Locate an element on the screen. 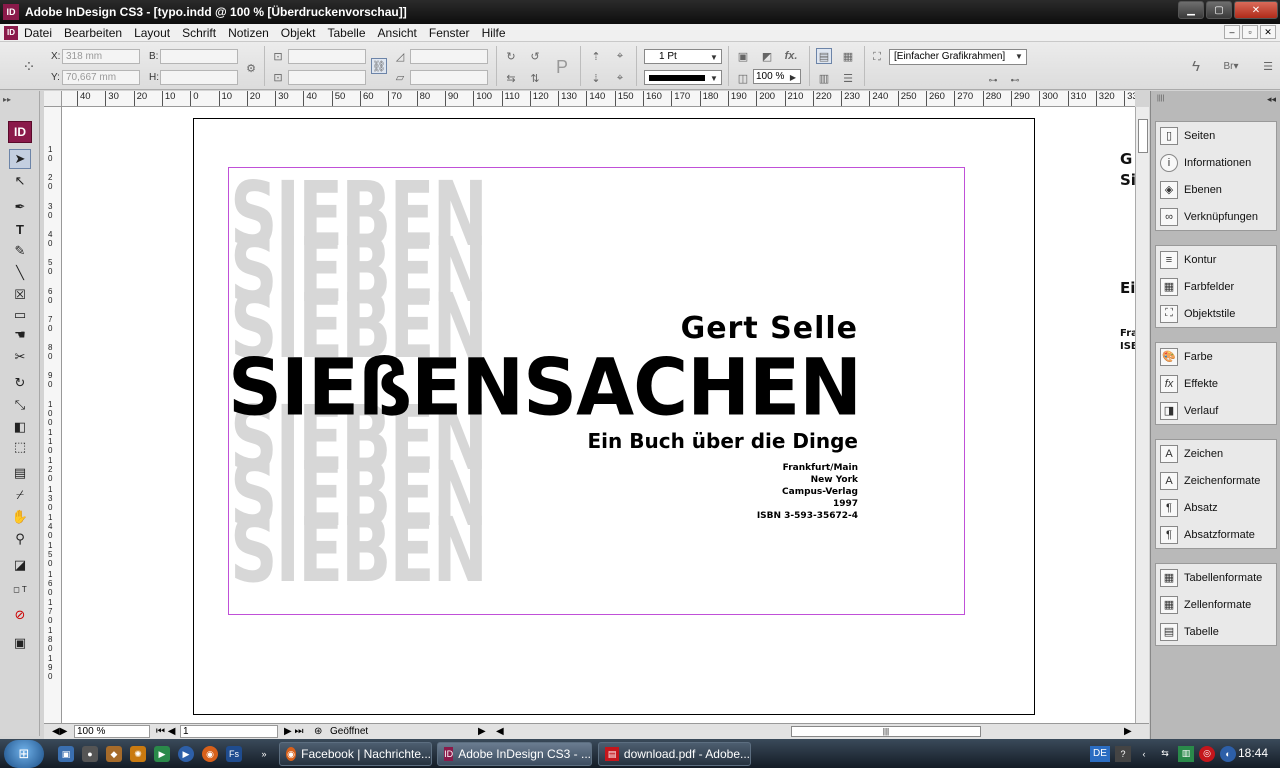 Image resolution: width=1280 pixels, height=768 pixels. panel-ebenen: ◈ Ebenen is located at coordinates (1216, 189).